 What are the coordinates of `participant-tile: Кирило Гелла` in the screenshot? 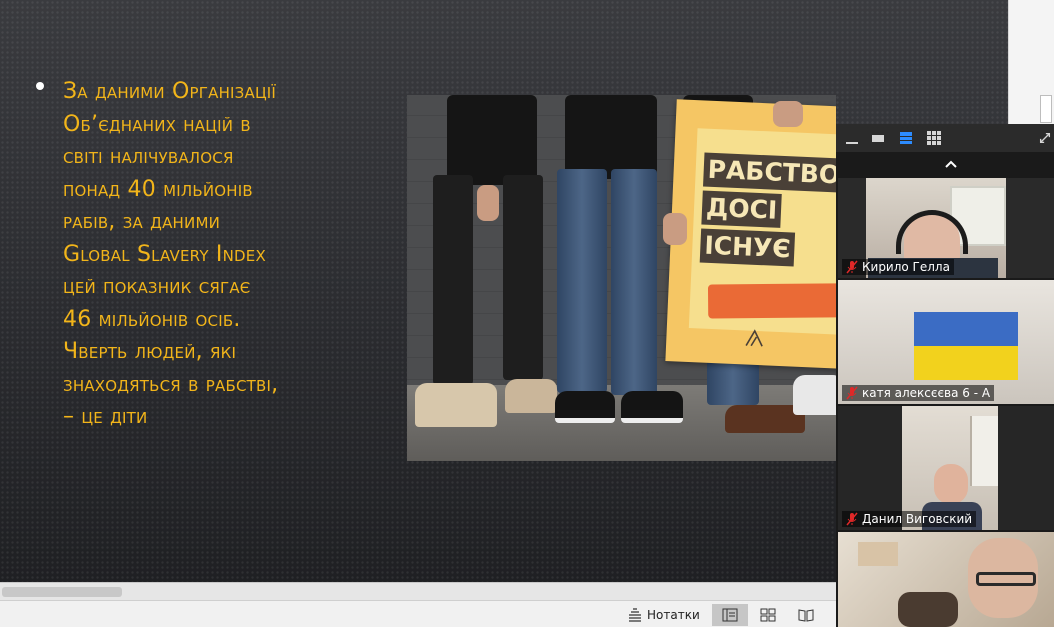 It's located at (946, 228).